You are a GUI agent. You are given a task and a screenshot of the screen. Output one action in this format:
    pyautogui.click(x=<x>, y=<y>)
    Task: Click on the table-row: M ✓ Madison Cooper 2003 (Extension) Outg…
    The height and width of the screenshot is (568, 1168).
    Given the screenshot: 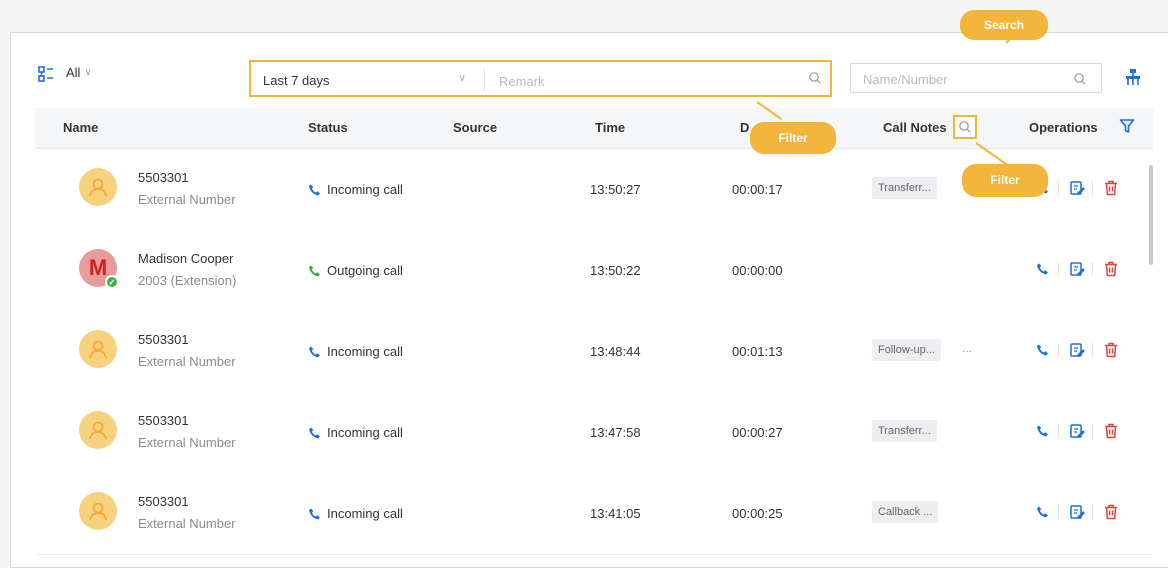 What is the action you would take?
    pyautogui.click(x=594, y=271)
    